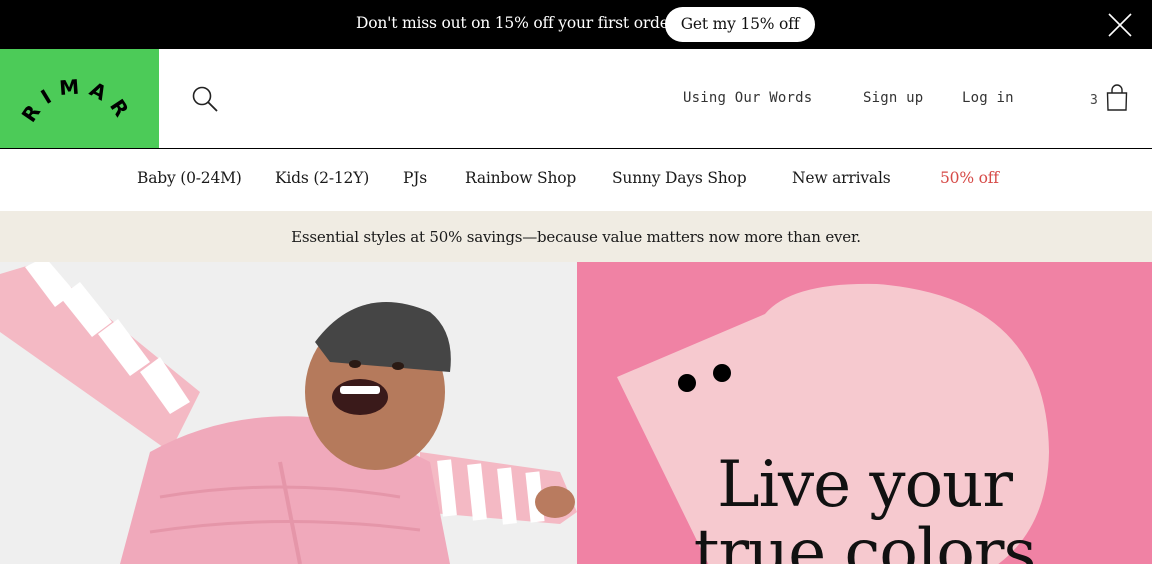 This screenshot has height=564, width=1152. What do you see at coordinates (679, 178) in the screenshot?
I see `nav-item-sunny-days-shop: Sunny Days Shop` at bounding box center [679, 178].